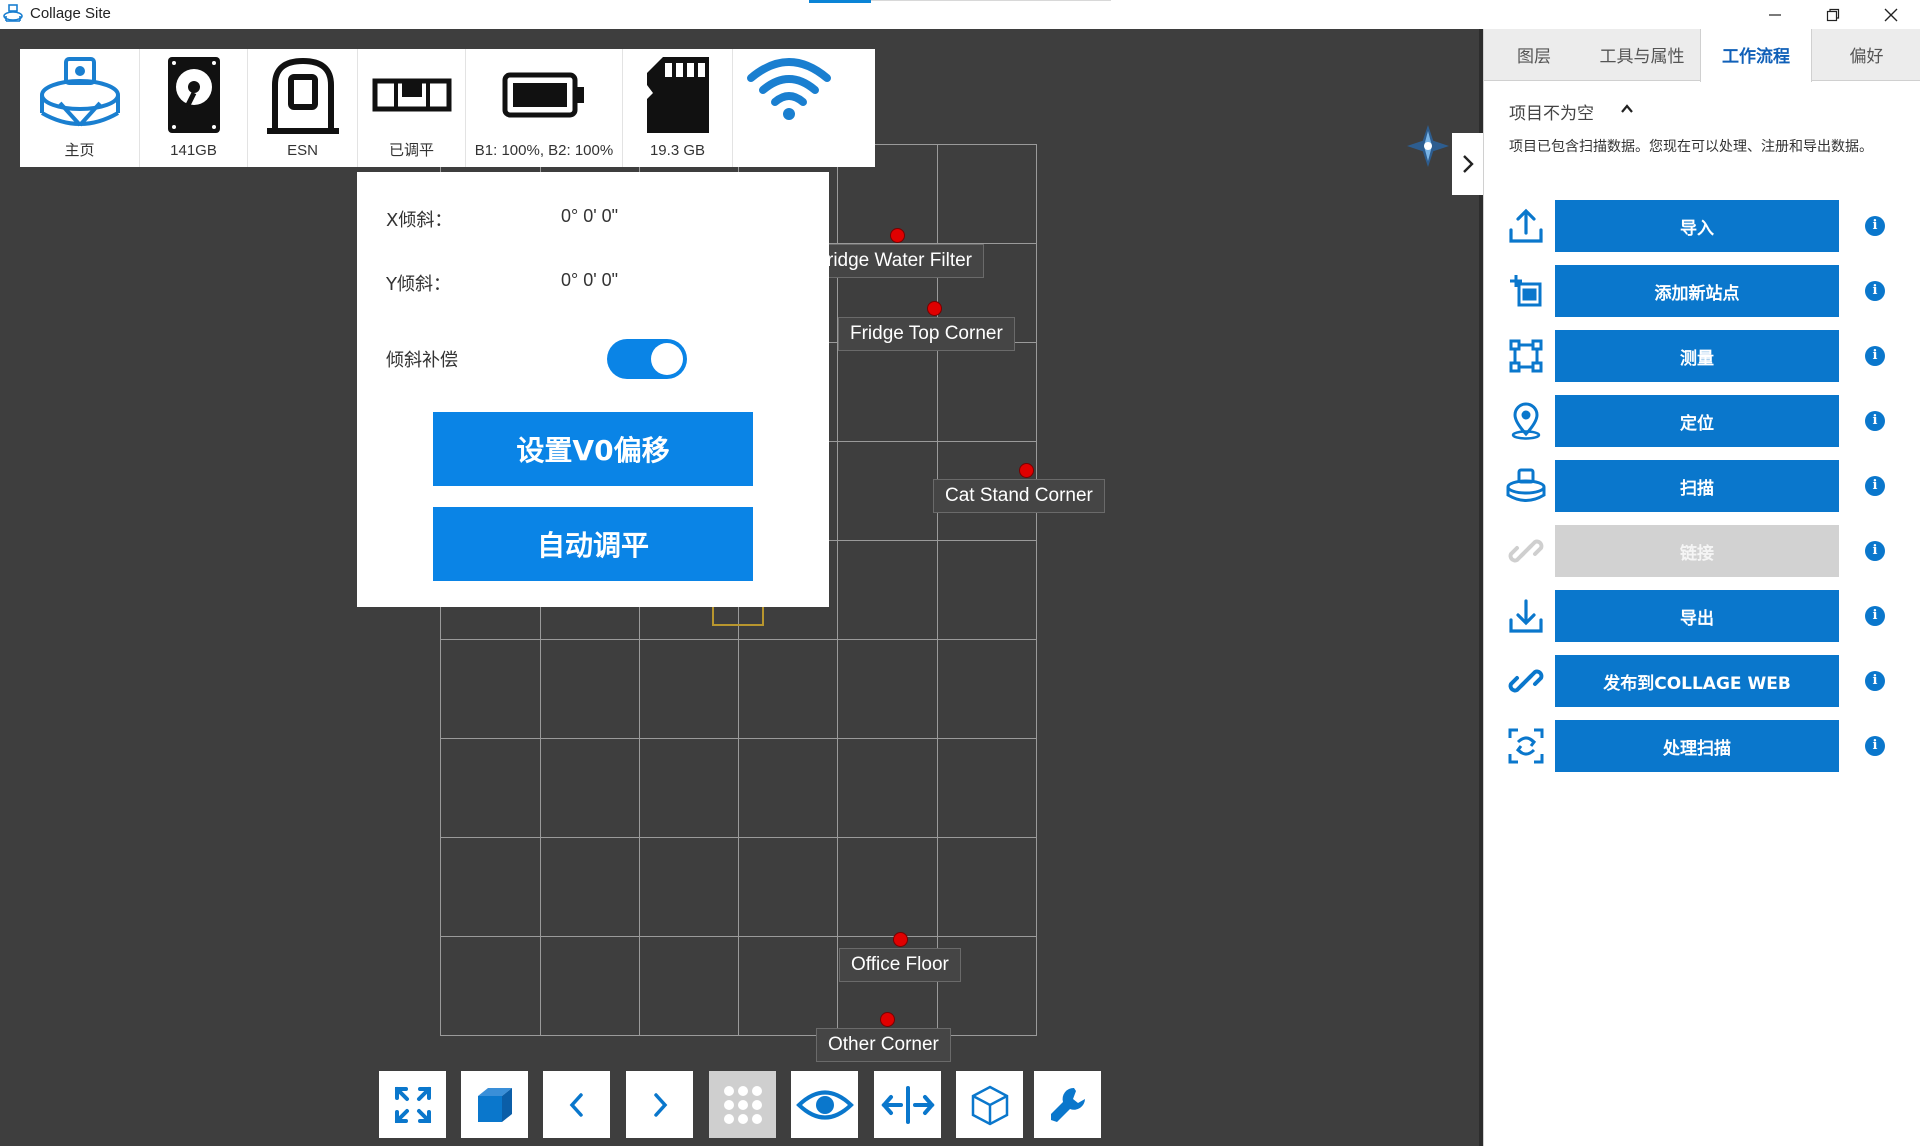 The image size is (1920, 1146). I want to click on workflow-row-locate: 定位 i, so click(1702, 421).